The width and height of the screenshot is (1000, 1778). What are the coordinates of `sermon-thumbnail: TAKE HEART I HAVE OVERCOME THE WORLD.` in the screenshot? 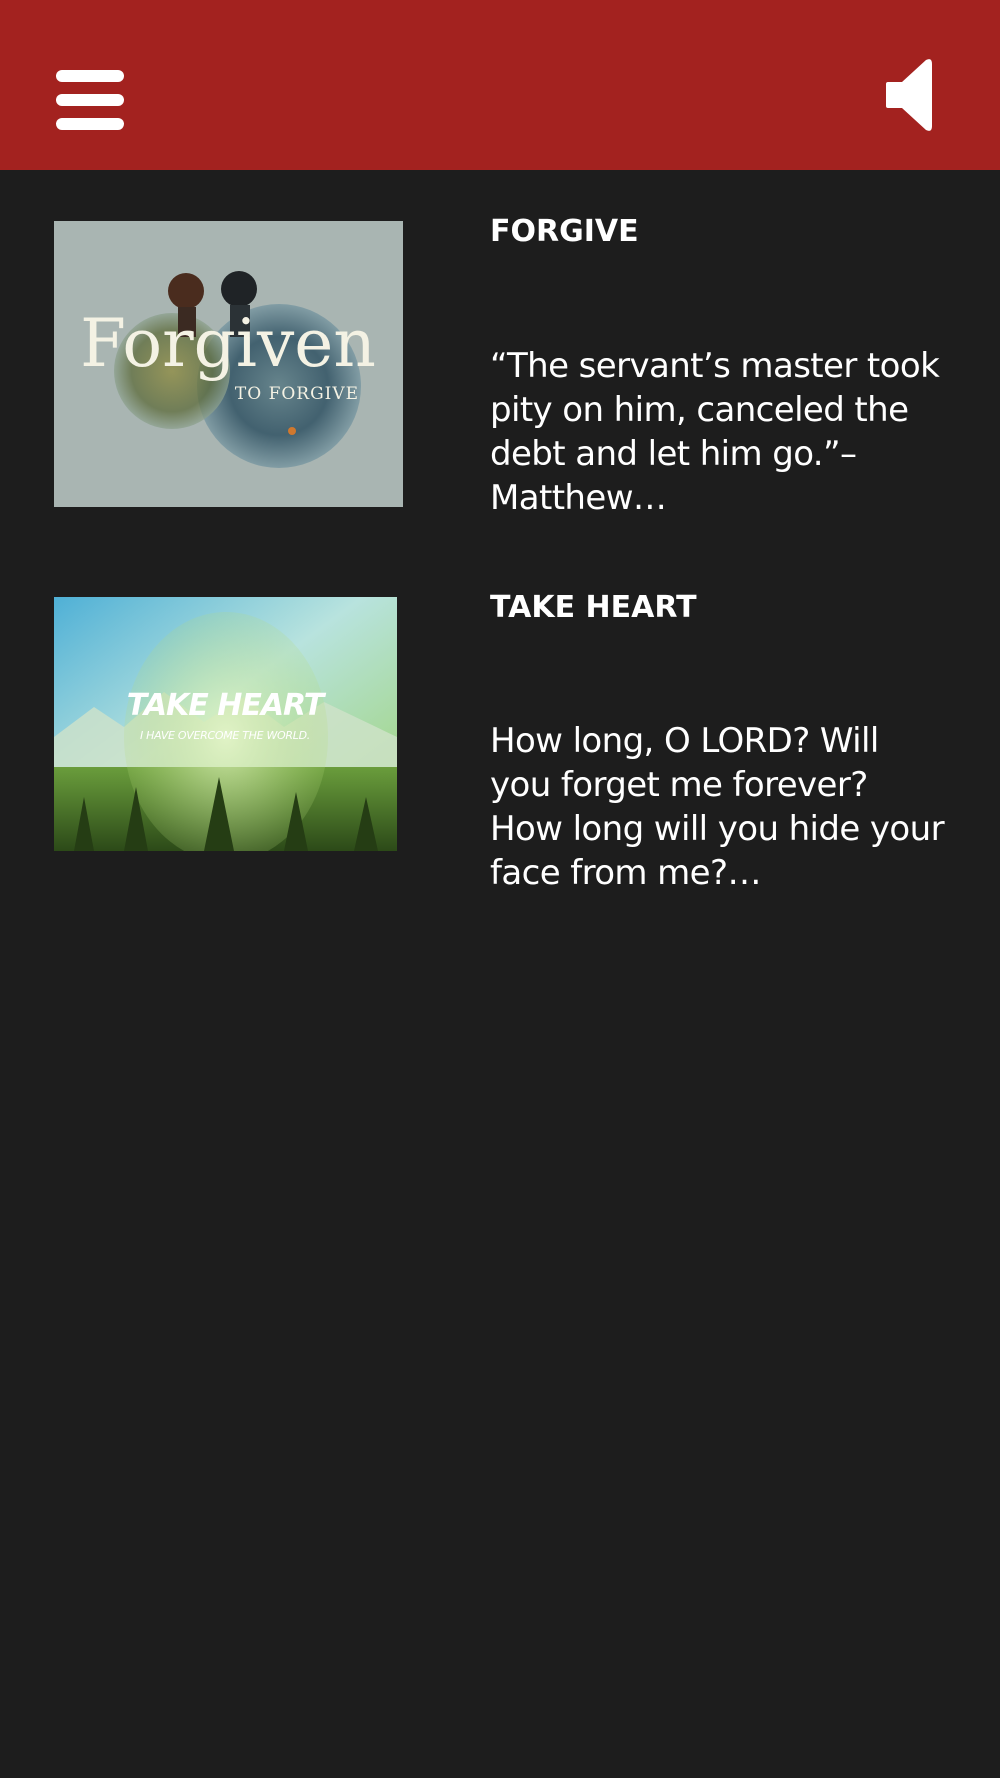 It's located at (225, 724).